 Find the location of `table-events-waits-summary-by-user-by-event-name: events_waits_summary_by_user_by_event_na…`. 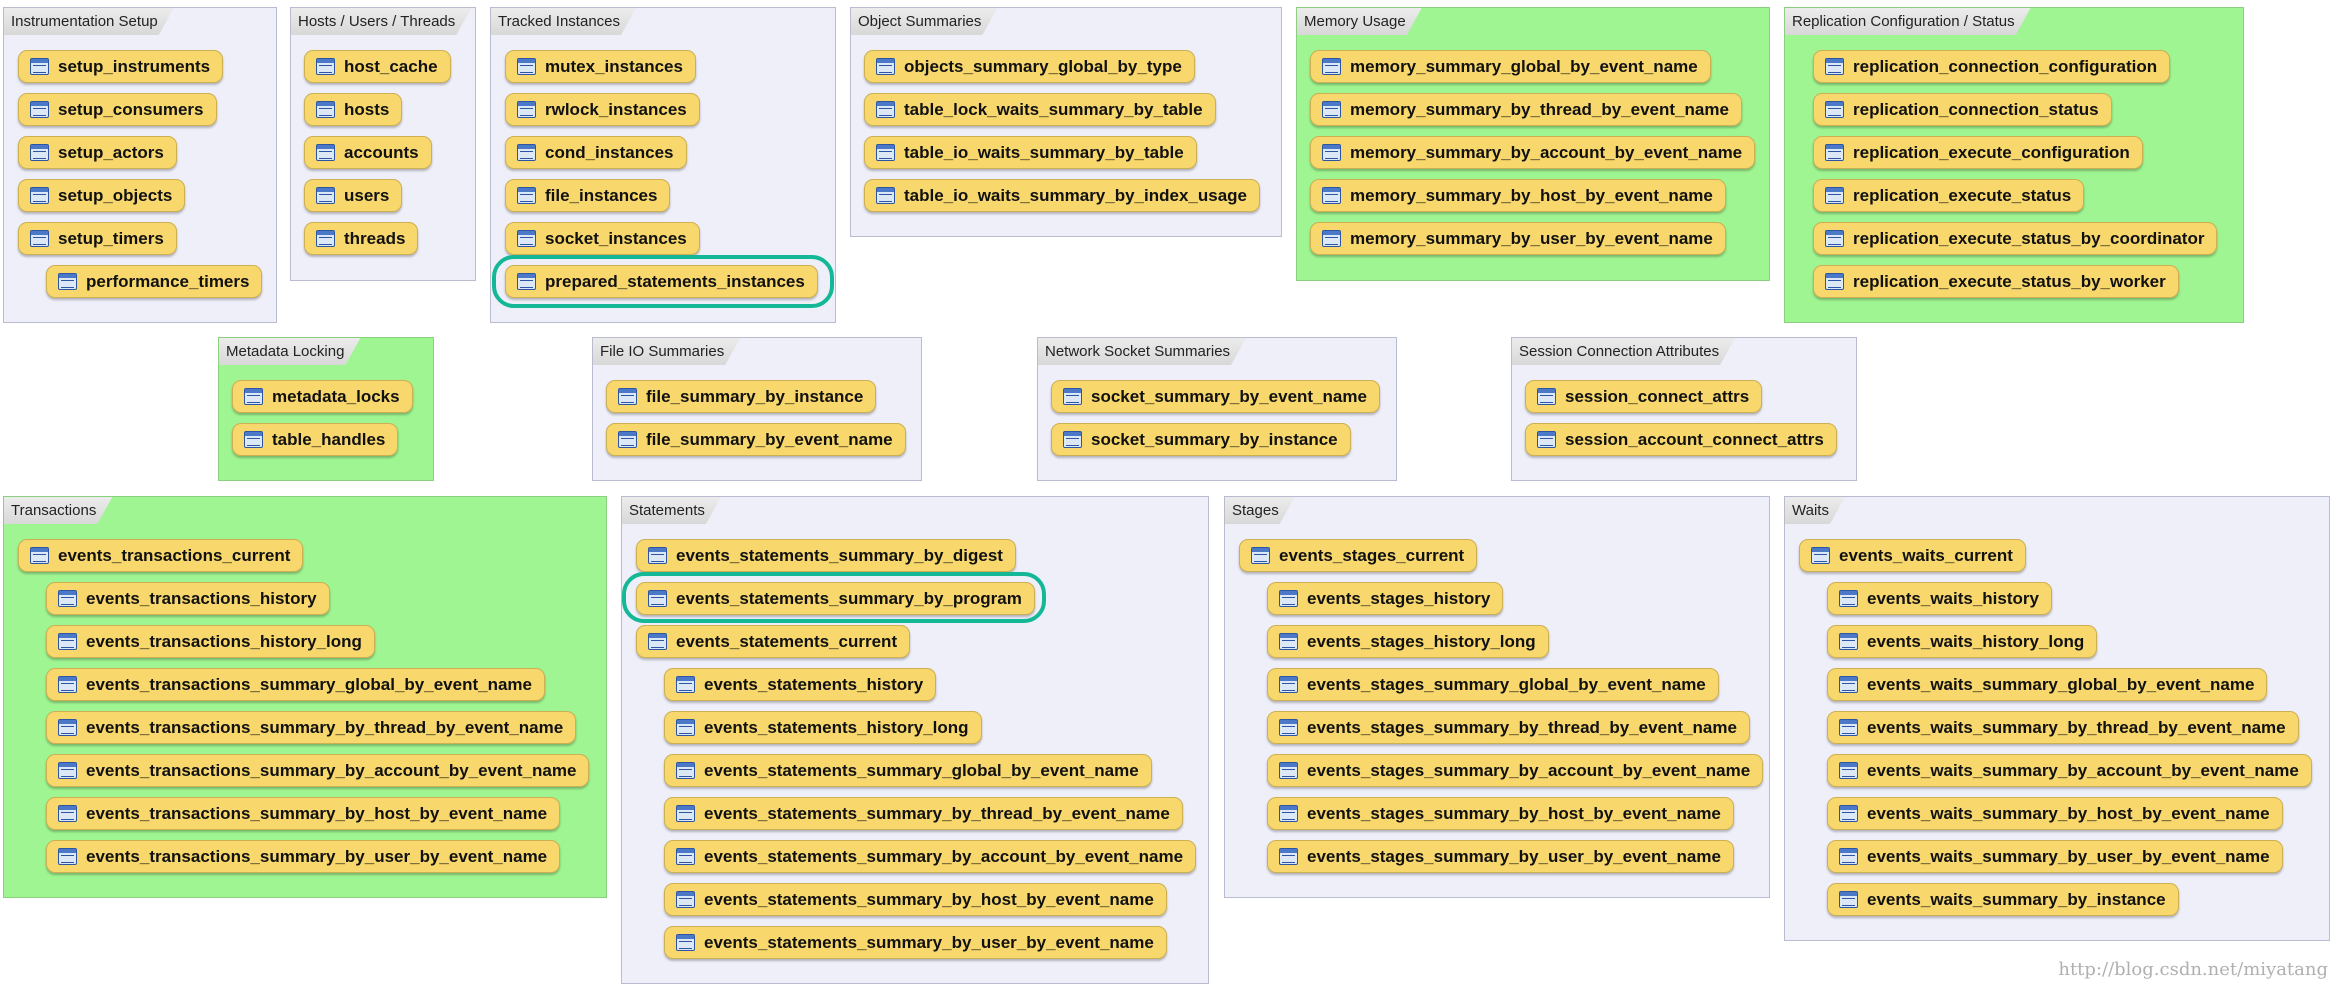

table-events-waits-summary-by-user-by-event-name: events_waits_summary_by_user_by_event_na… is located at coordinates (2055, 856).